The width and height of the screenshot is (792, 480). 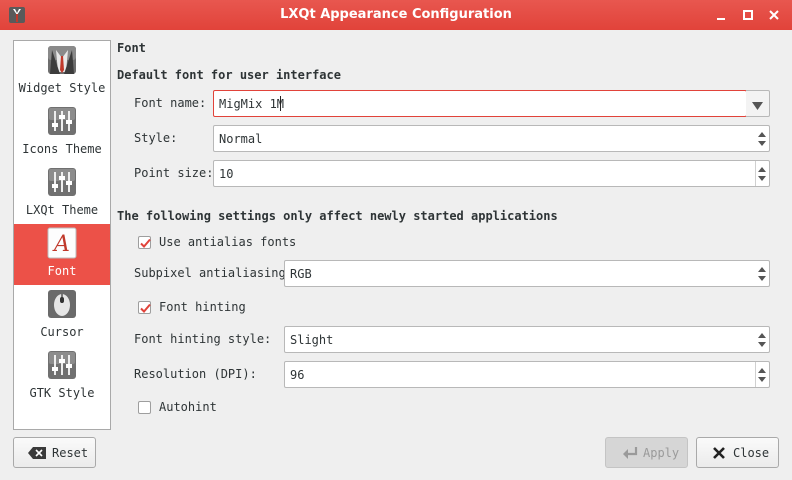 I want to click on dpi-spinbox: 96, so click(x=527, y=374).